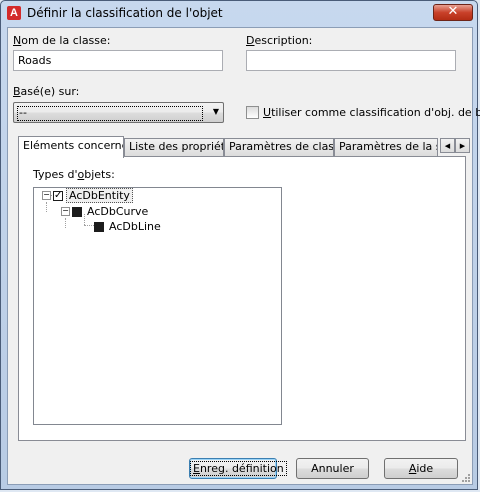 The width and height of the screenshot is (480, 492). What do you see at coordinates (462, 145) in the screenshot?
I see `scroll-right-icon: ▶` at bounding box center [462, 145].